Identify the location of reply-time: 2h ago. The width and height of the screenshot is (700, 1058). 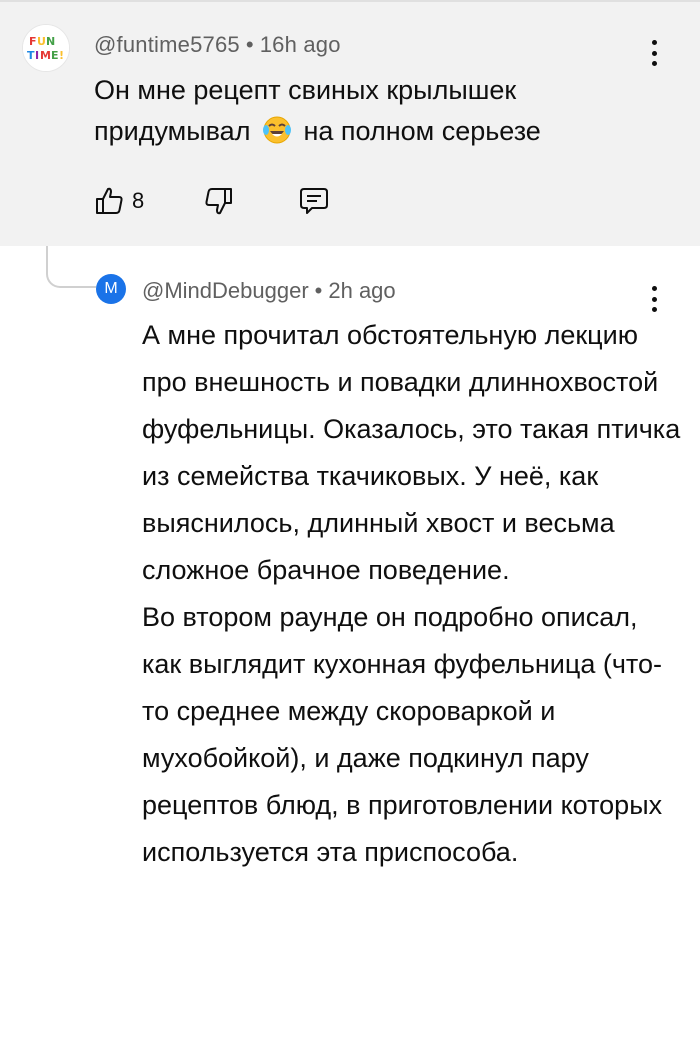
(362, 290).